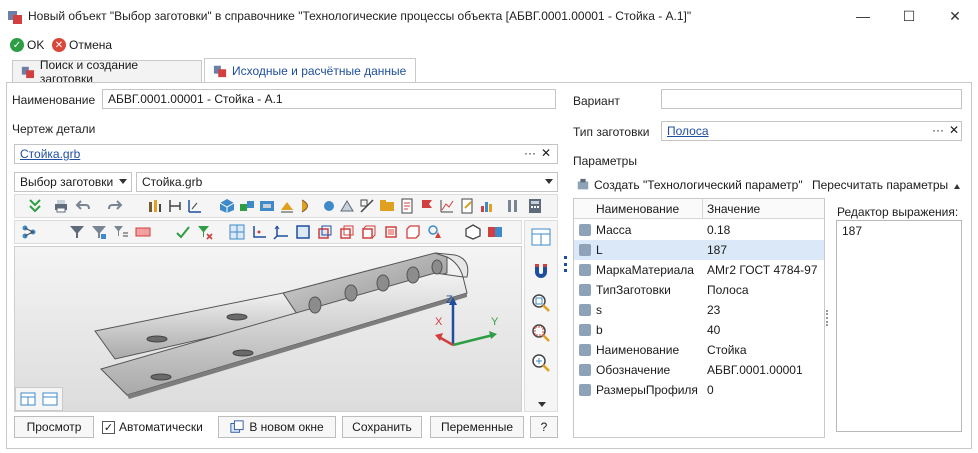  I want to click on assembly-icon, so click(267, 206).